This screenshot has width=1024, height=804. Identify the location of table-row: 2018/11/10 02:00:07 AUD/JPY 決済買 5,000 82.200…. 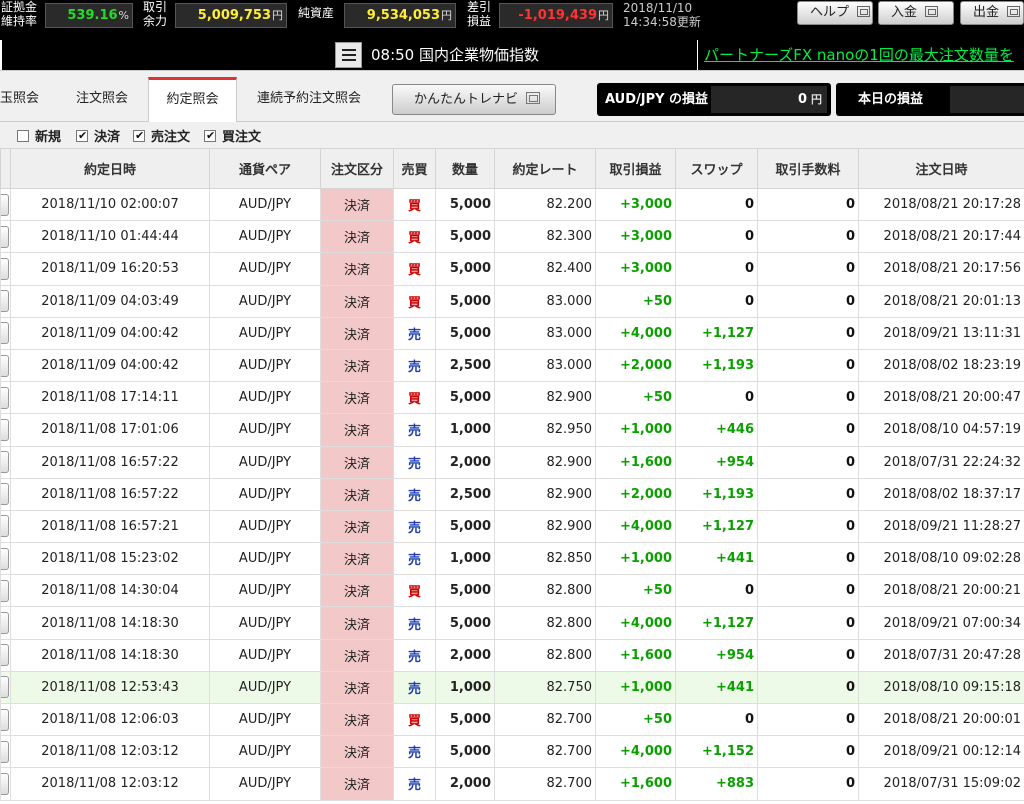
(512, 204).